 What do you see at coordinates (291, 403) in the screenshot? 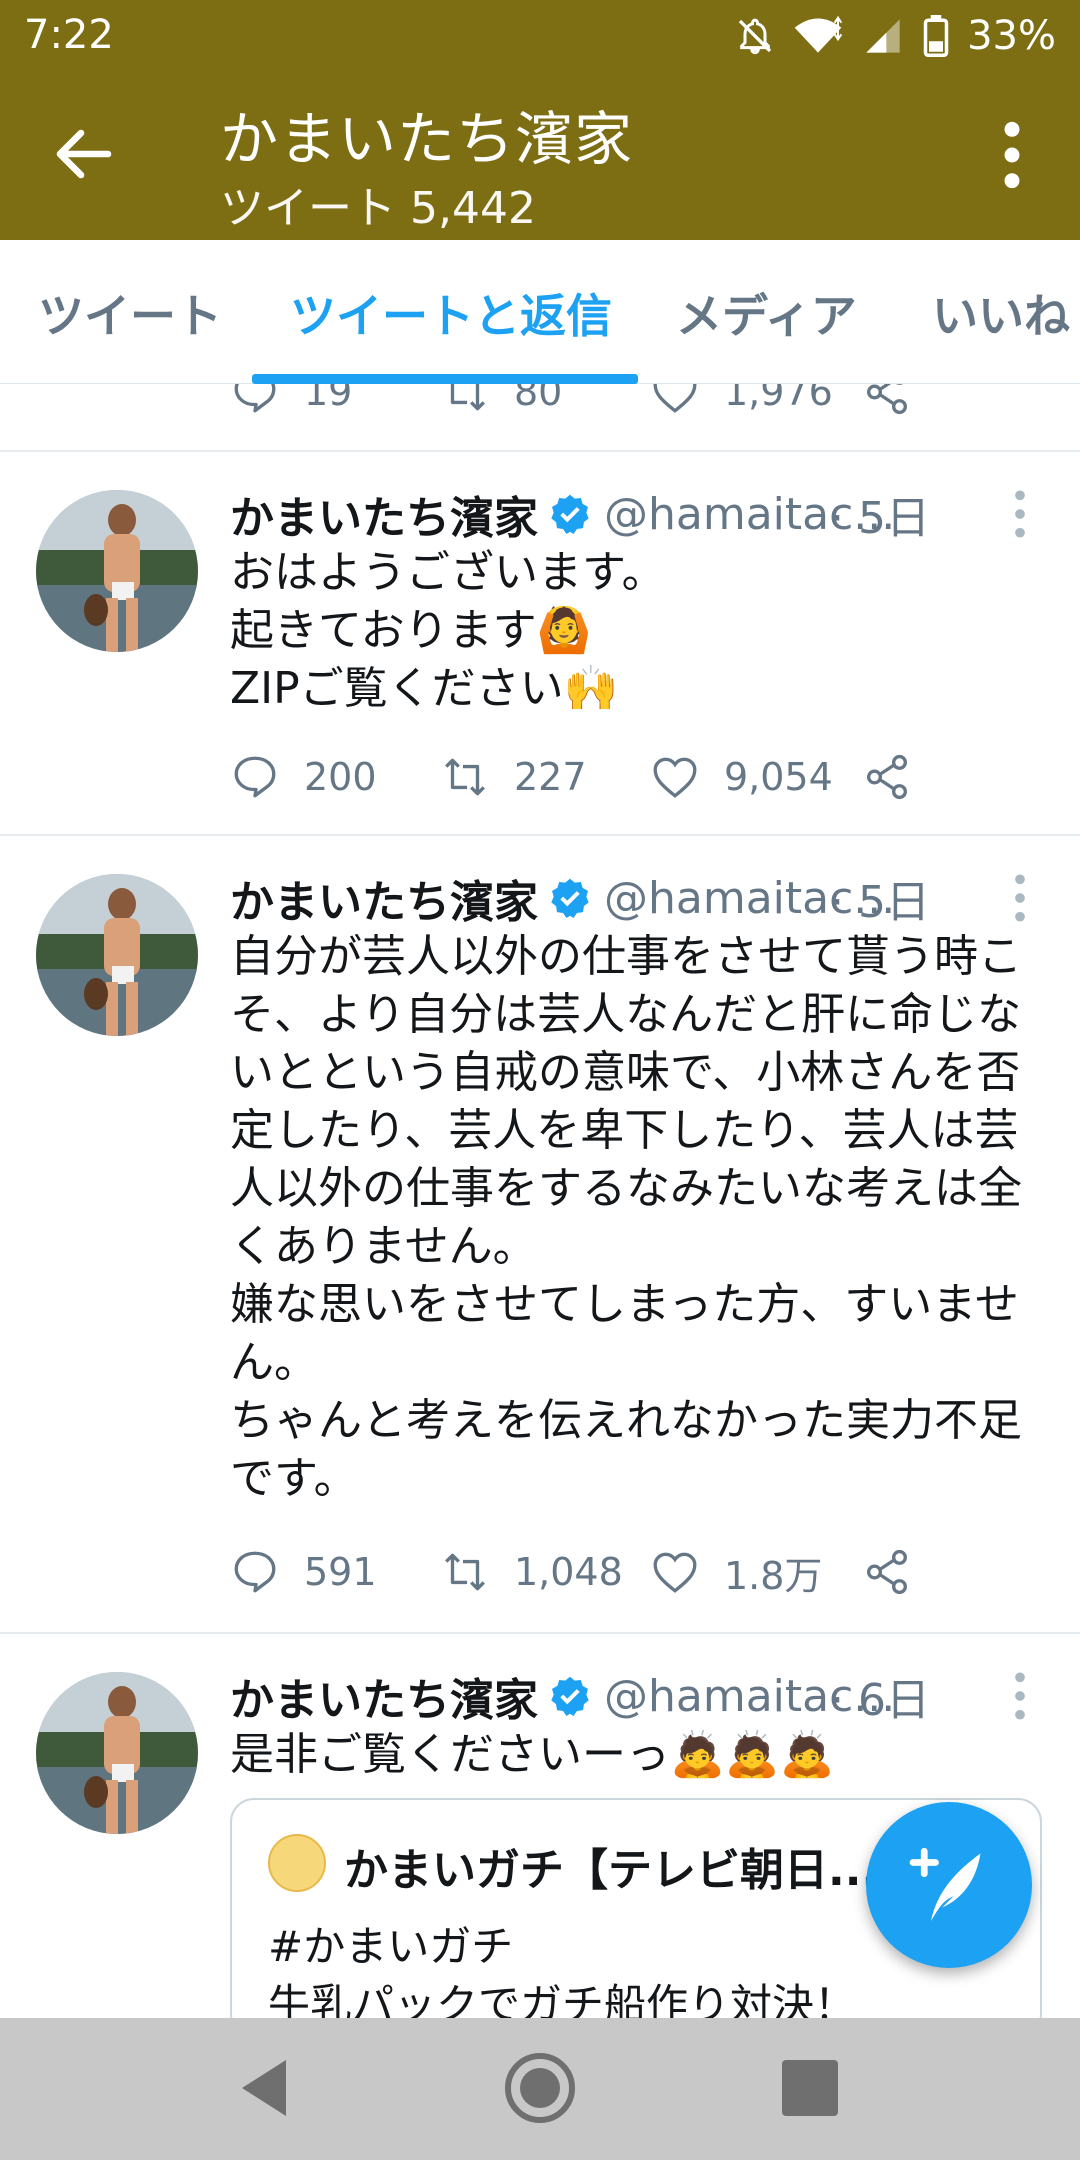
I see `reply-button: 19` at bounding box center [291, 403].